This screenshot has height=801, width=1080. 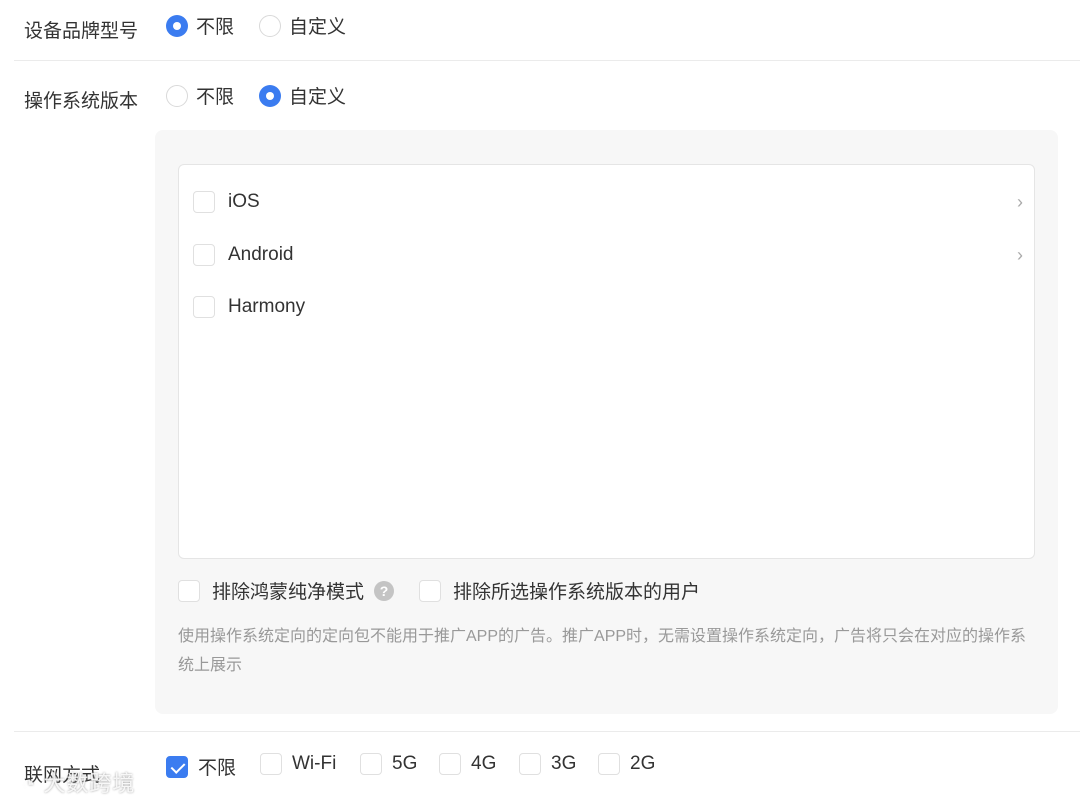 What do you see at coordinates (547, 764) in the screenshot?
I see `network-3g-checkbox: 3G` at bounding box center [547, 764].